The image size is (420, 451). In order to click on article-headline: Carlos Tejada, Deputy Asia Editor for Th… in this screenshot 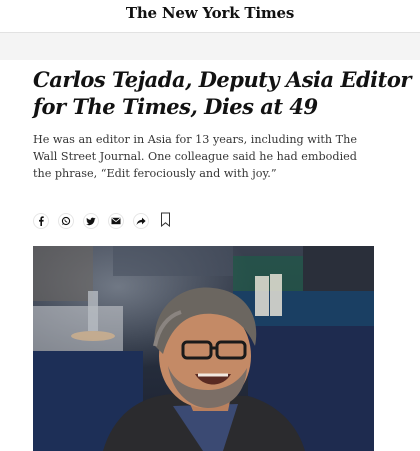, I will do `click(222, 93)`.